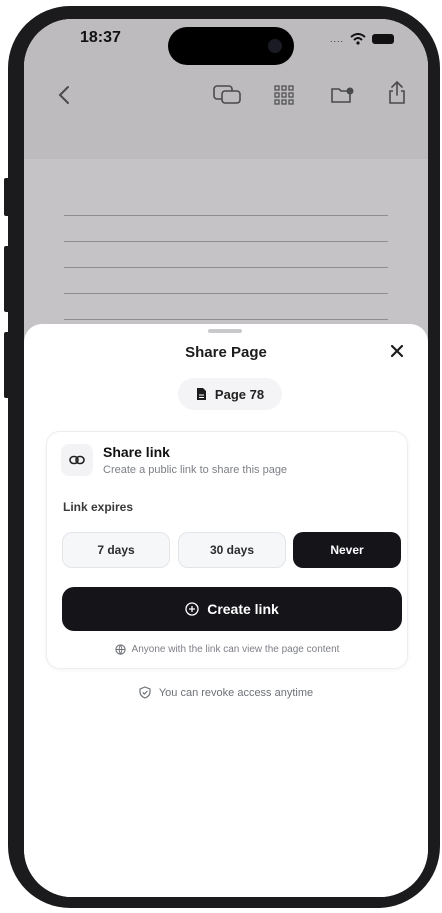 This screenshot has width=442, height=913. What do you see at coordinates (64, 95) in the screenshot?
I see `back-icon` at bounding box center [64, 95].